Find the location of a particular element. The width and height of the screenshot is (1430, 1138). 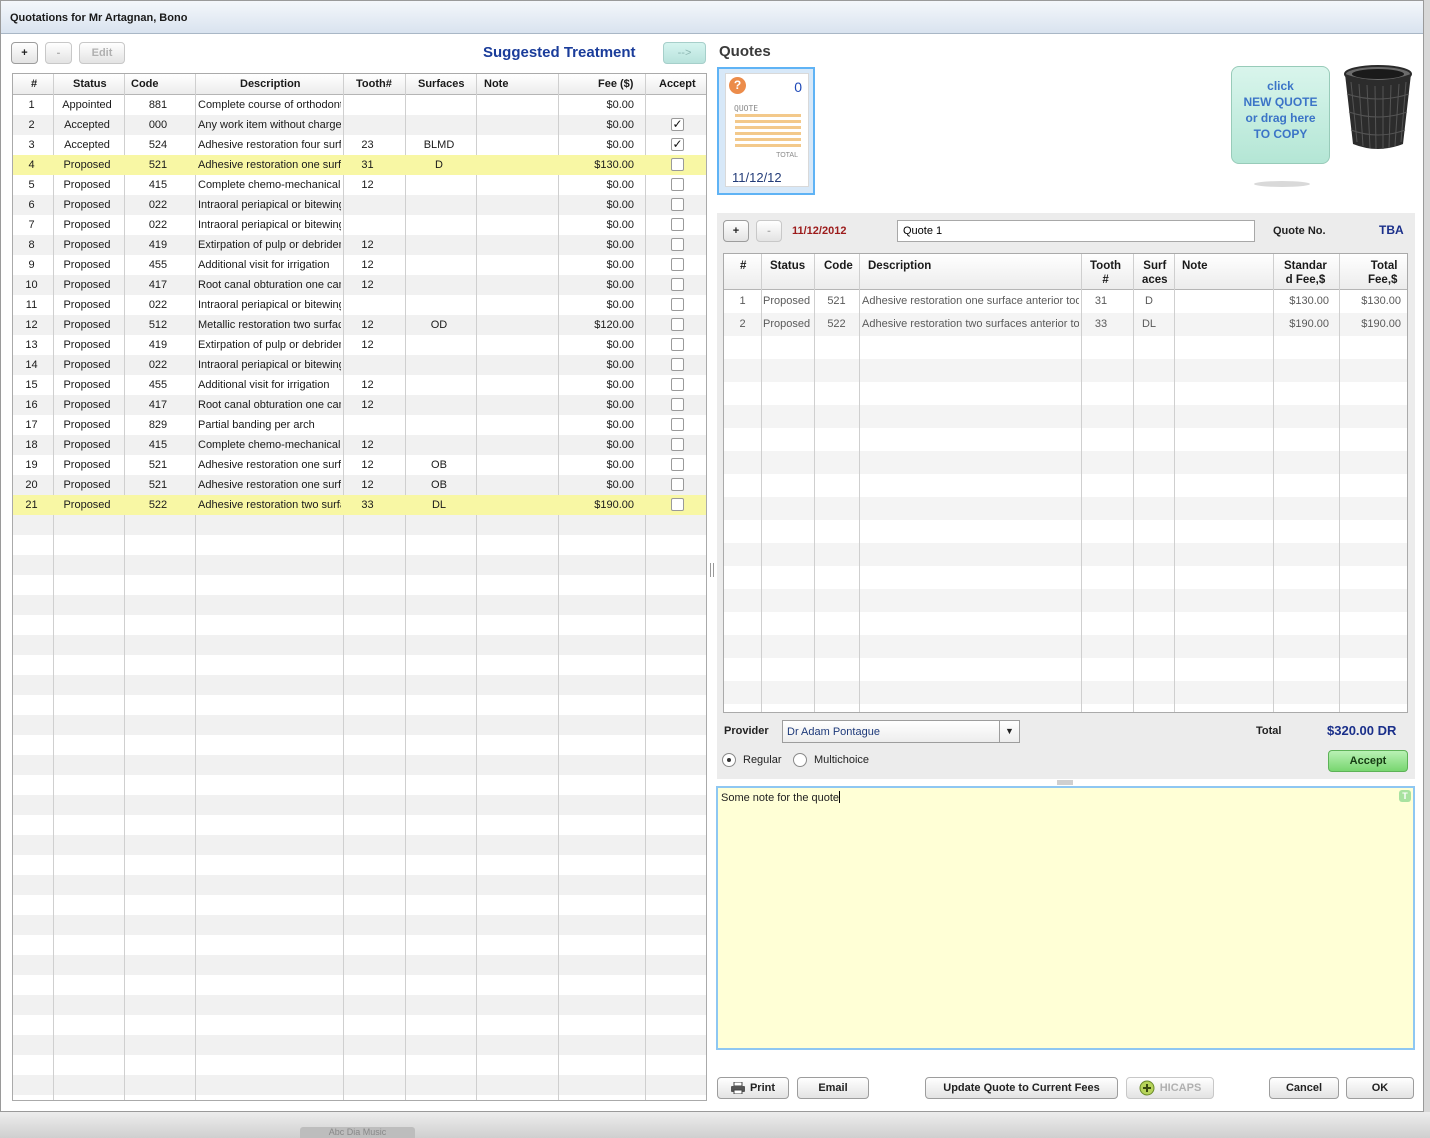

cell-num: 17 is located at coordinates (31, 425).